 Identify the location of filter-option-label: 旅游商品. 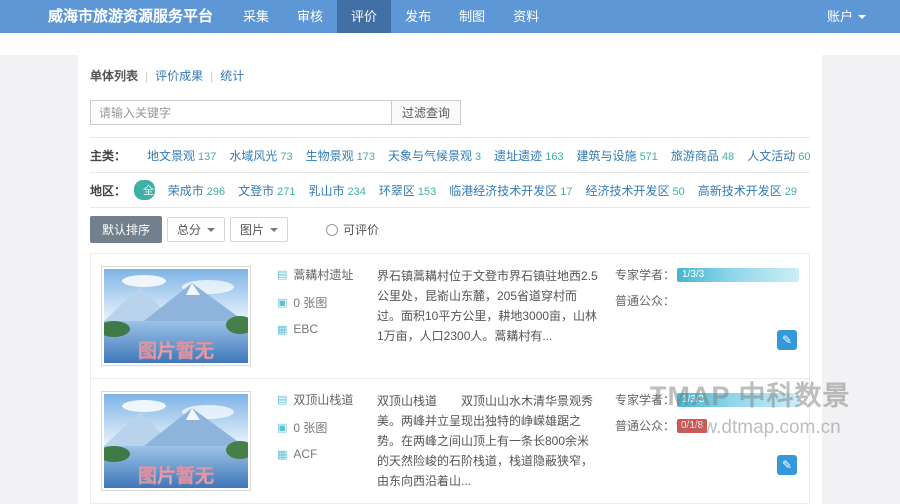
(694, 155).